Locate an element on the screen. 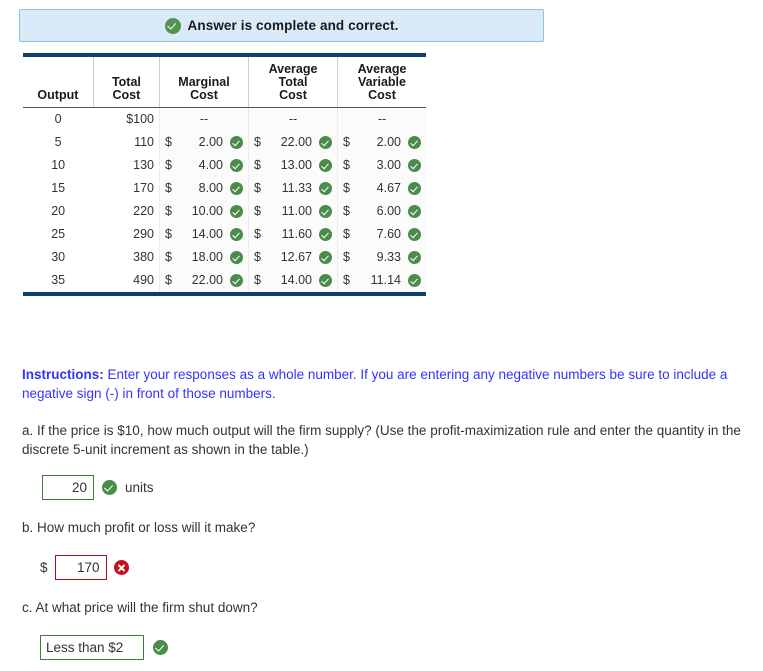 This screenshot has height=671, width=763. answer-value: 8.00 is located at coordinates (202, 188).